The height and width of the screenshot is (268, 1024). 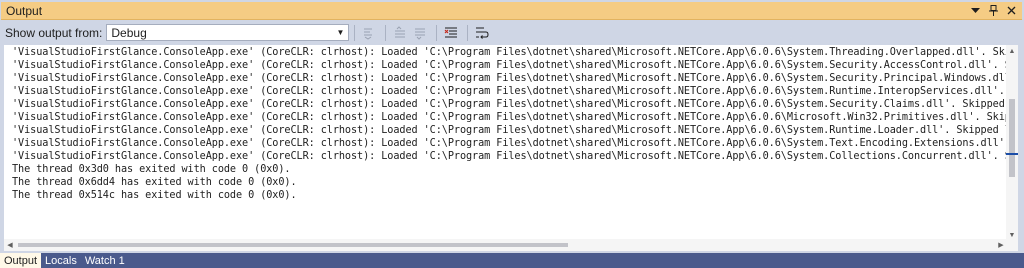 I want to click on word-wrap-icon, so click(x=482, y=33).